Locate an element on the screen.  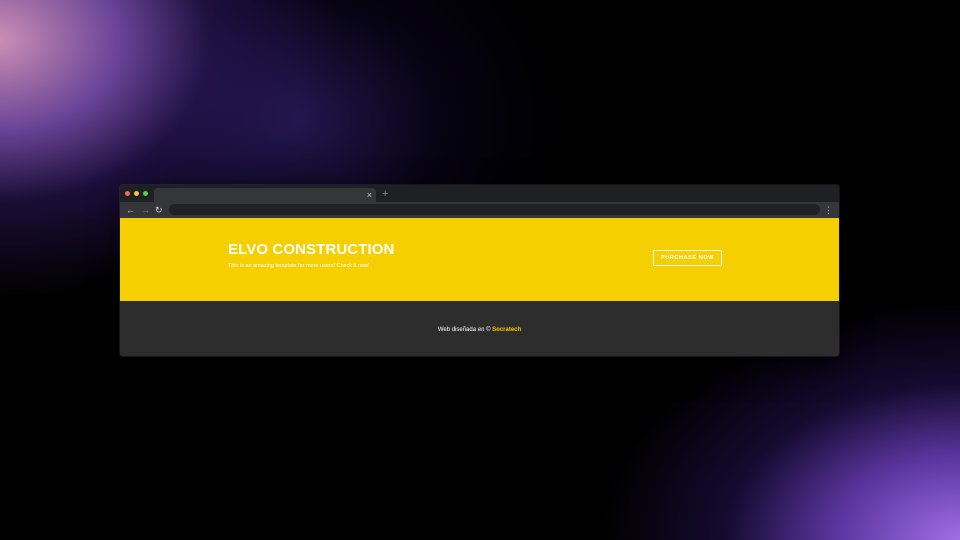
forward-icon: → is located at coordinates (145, 210).